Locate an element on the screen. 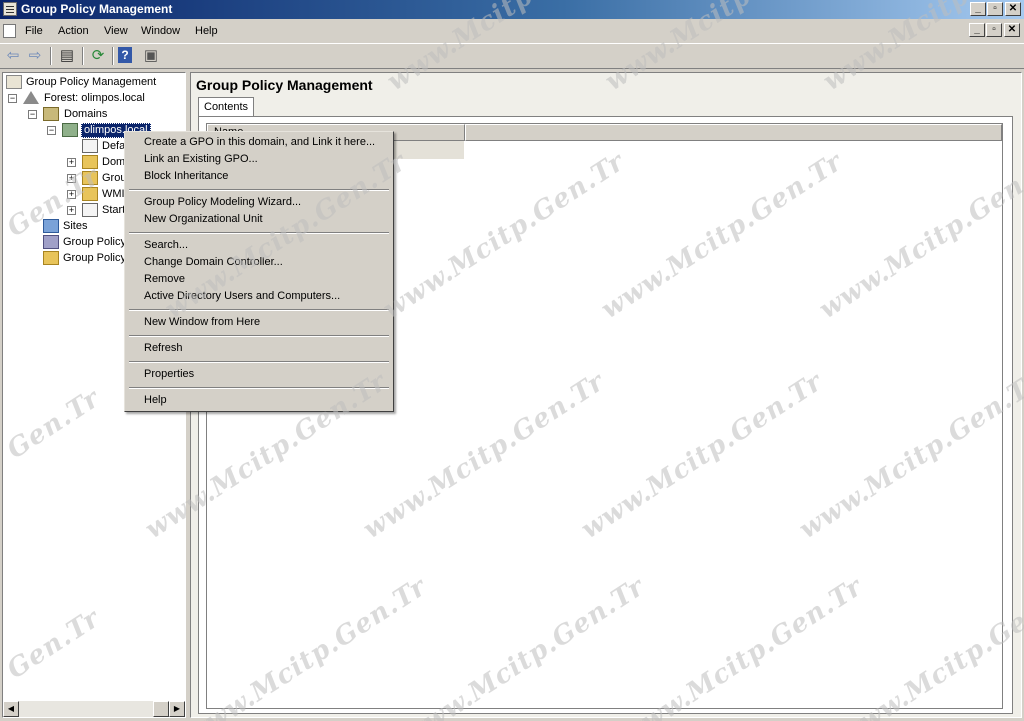  document-icon is located at coordinates (9, 31).